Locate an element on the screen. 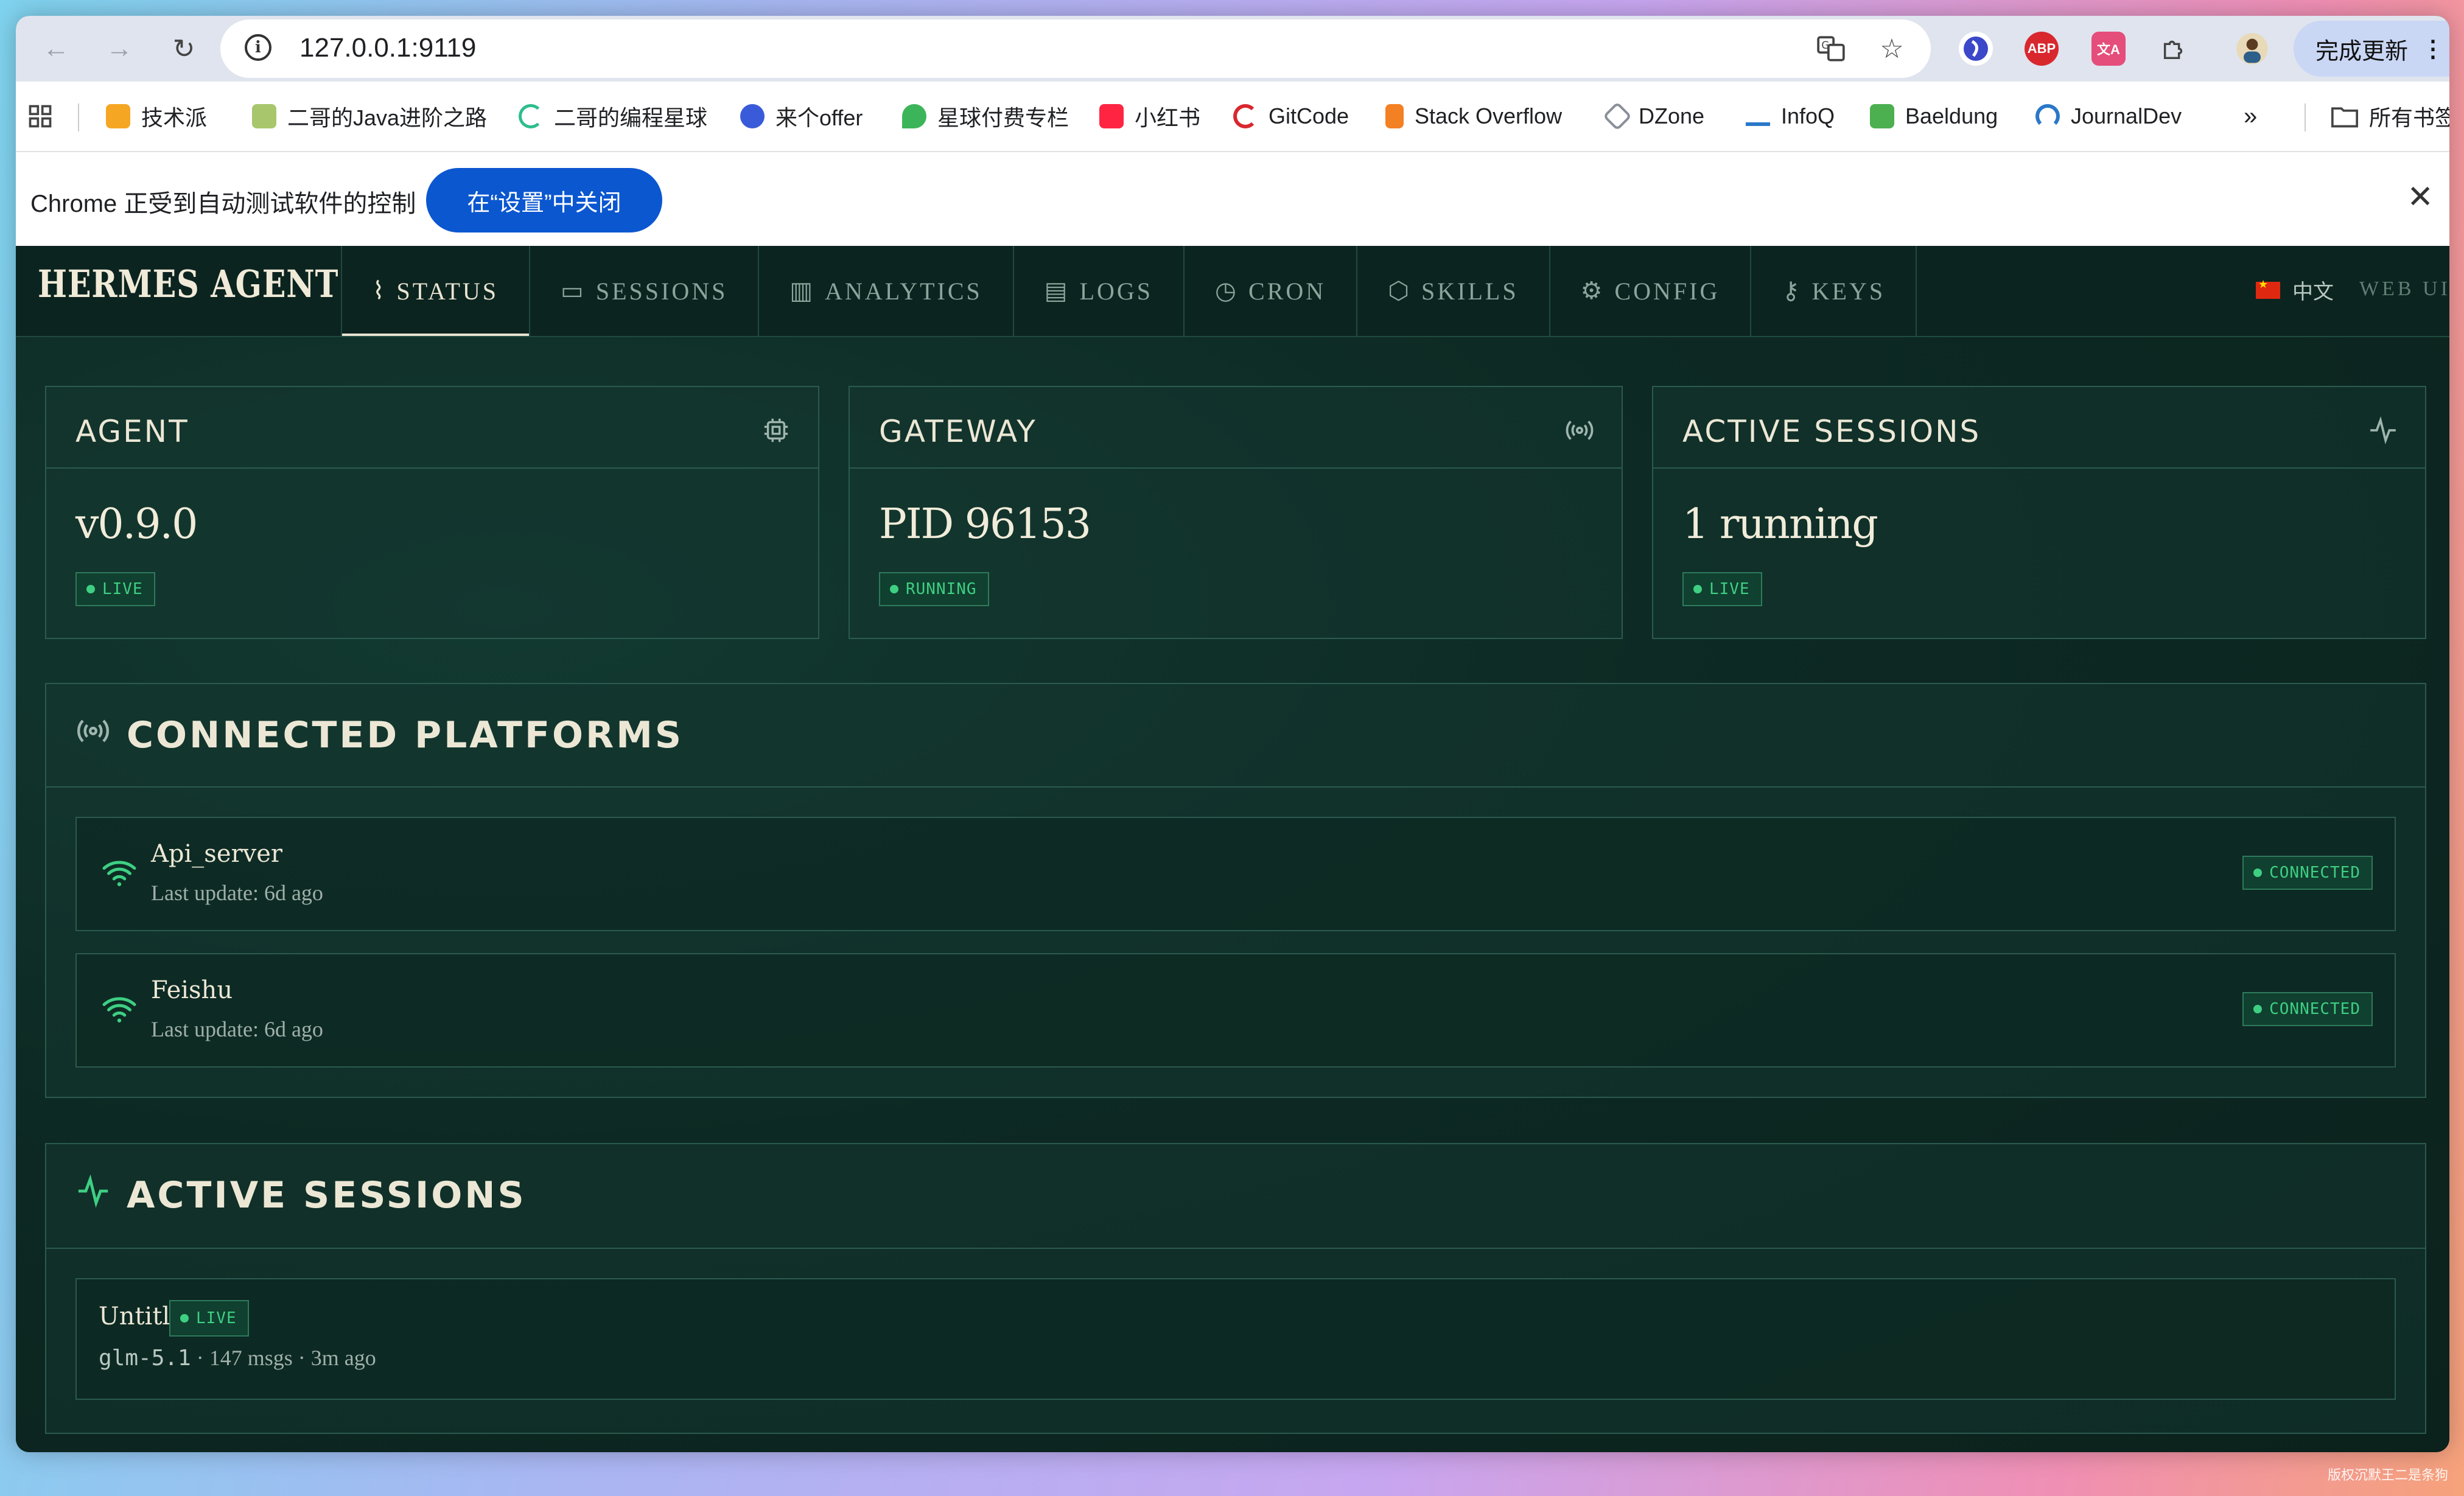  bookmark-item: 技术派 is located at coordinates (156, 116).